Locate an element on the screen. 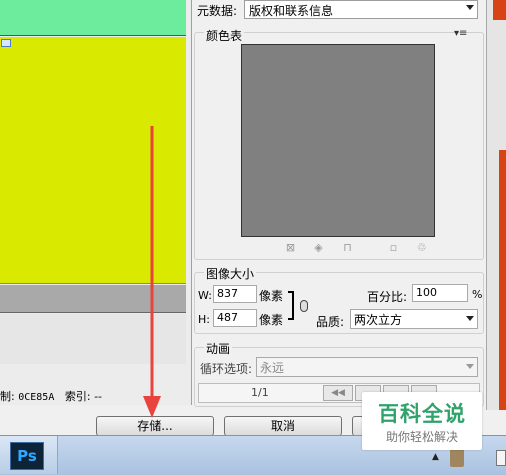 This screenshot has height=475, width=506. web-snap-icon: ◈ is located at coordinates (318, 247).